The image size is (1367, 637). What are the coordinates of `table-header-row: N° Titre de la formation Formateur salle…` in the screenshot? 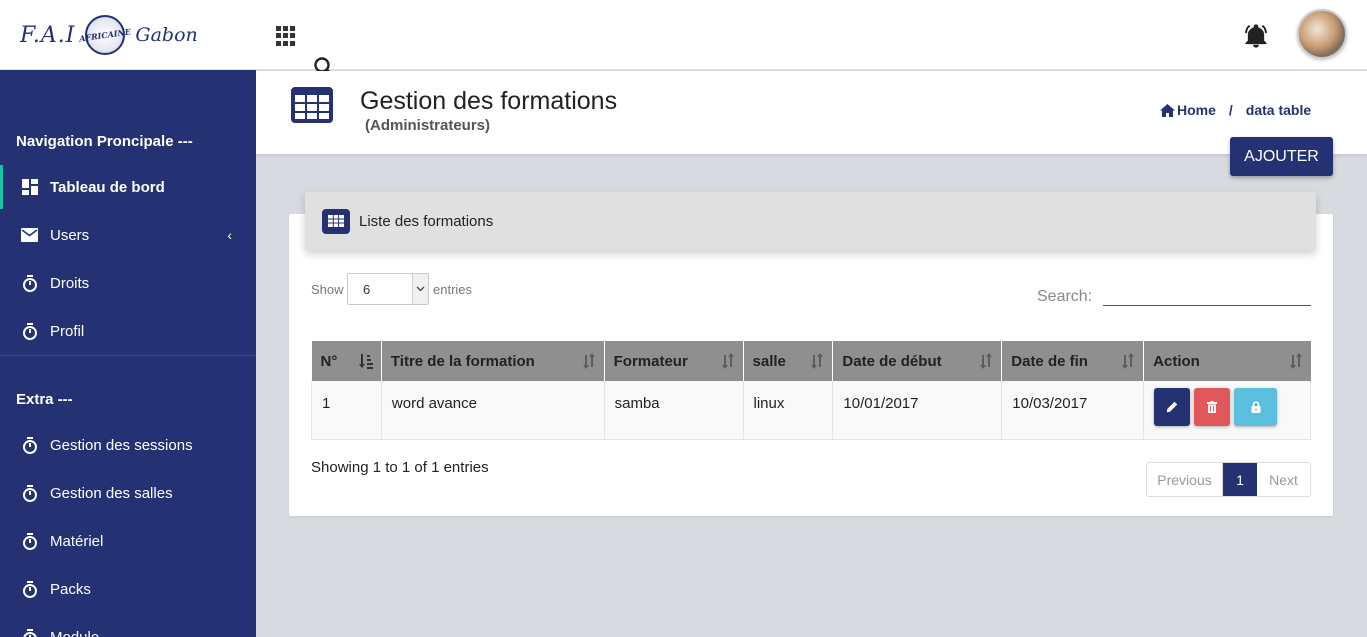 It's located at (811, 361).